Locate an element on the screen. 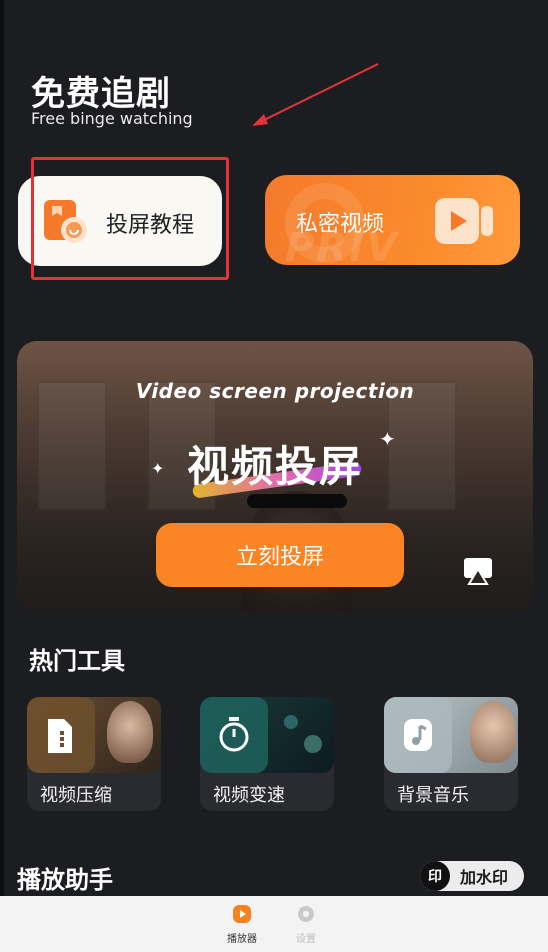 The width and height of the screenshot is (548, 952). hot-tools-title: 热门工具 is located at coordinates (77, 661).